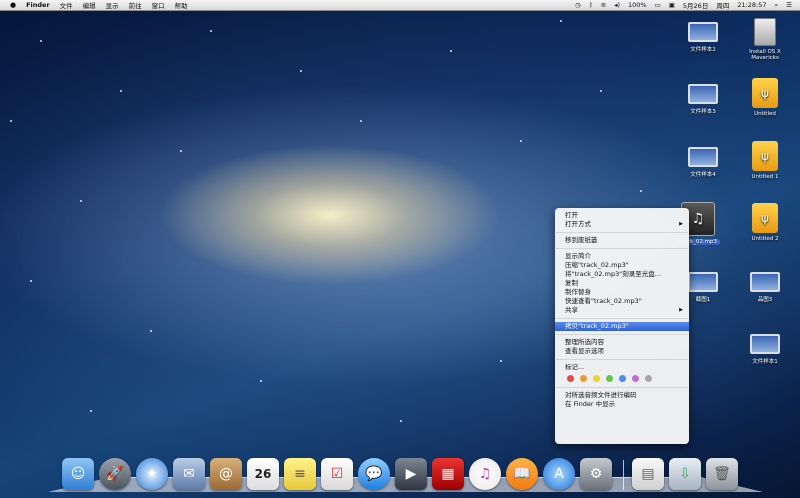  Describe the element at coordinates (78, 474) in the screenshot. I see `finder-icon: ☺` at that location.